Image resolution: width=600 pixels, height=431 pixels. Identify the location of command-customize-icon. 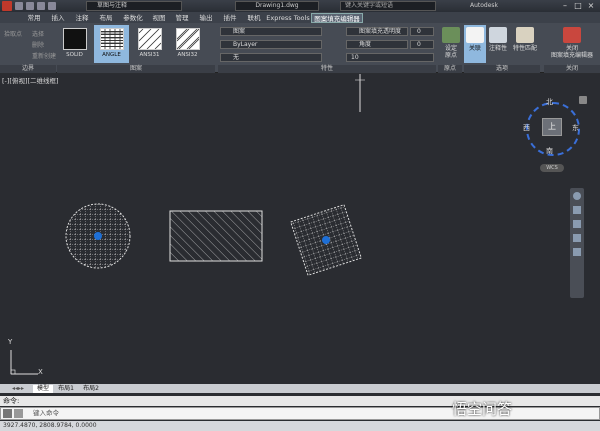
(18, 413).